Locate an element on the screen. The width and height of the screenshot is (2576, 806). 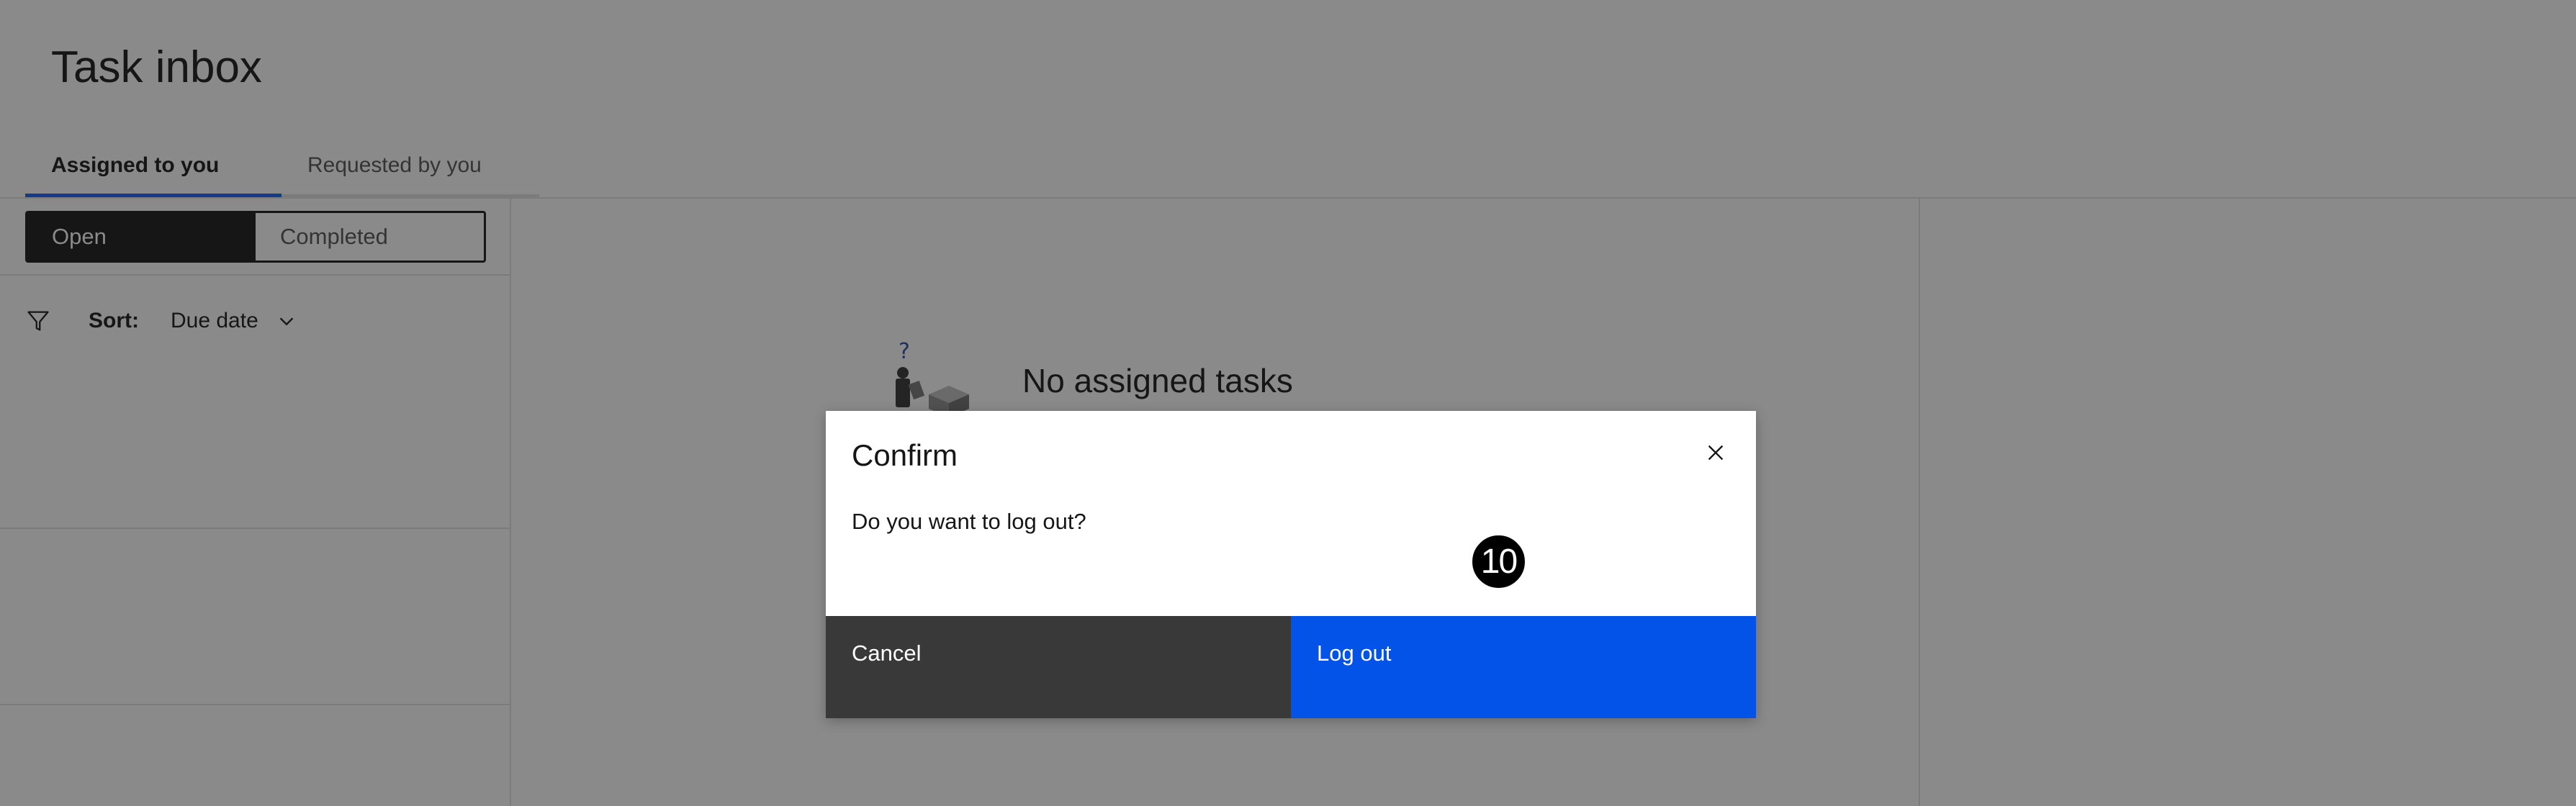
dialog-footer: Cancel Log out is located at coordinates (1291, 667).